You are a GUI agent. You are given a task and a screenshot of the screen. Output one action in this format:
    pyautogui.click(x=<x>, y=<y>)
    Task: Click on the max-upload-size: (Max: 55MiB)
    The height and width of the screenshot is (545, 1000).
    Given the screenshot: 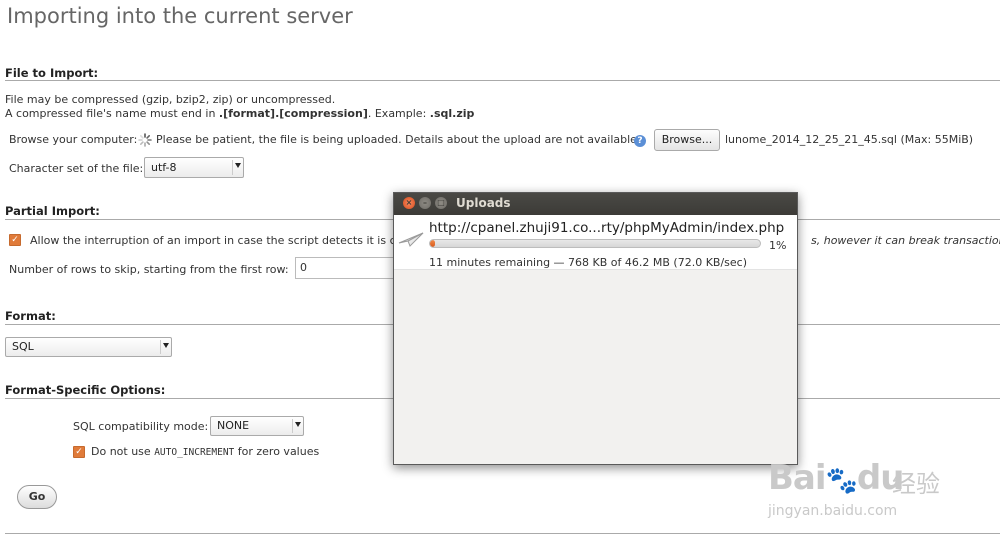 What is the action you would take?
    pyautogui.click(x=937, y=139)
    